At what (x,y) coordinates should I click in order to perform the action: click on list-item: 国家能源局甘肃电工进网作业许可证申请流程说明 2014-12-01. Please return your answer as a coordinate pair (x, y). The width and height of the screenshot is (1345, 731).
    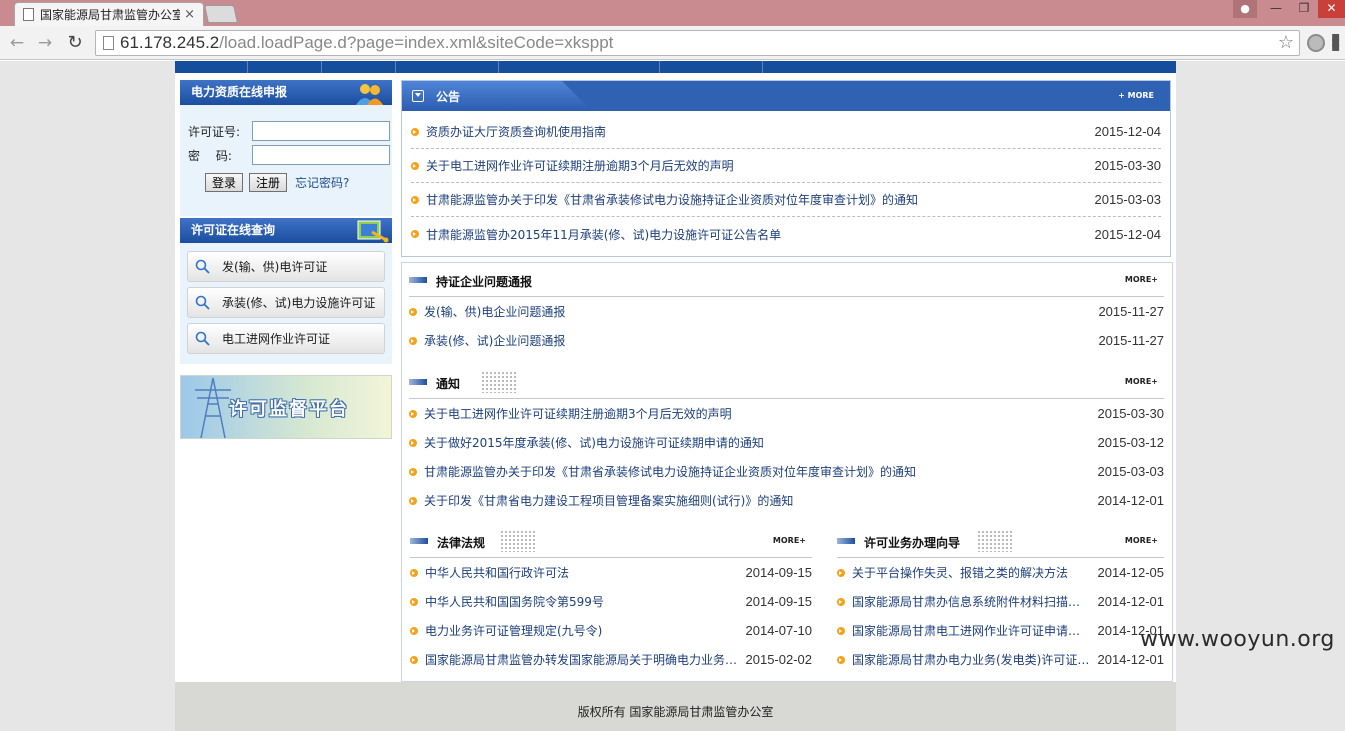
    Looking at the image, I should click on (1000, 630).